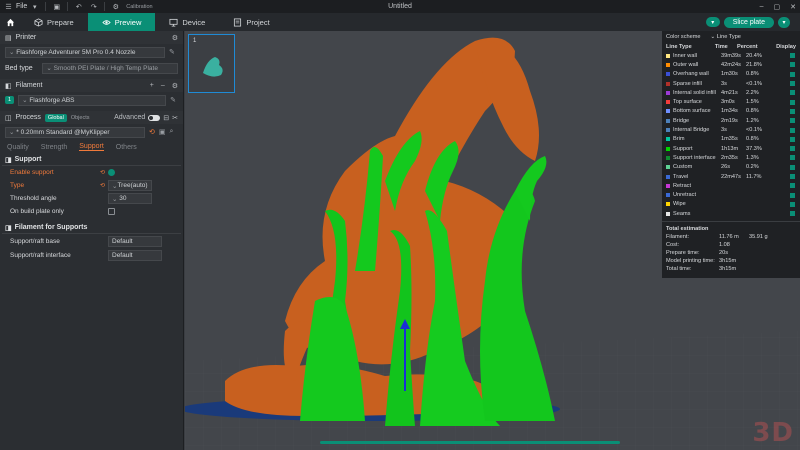 The width and height of the screenshot is (800, 450). Describe the element at coordinates (139, 7) in the screenshot. I see `calibration-menu: Calibration` at that location.